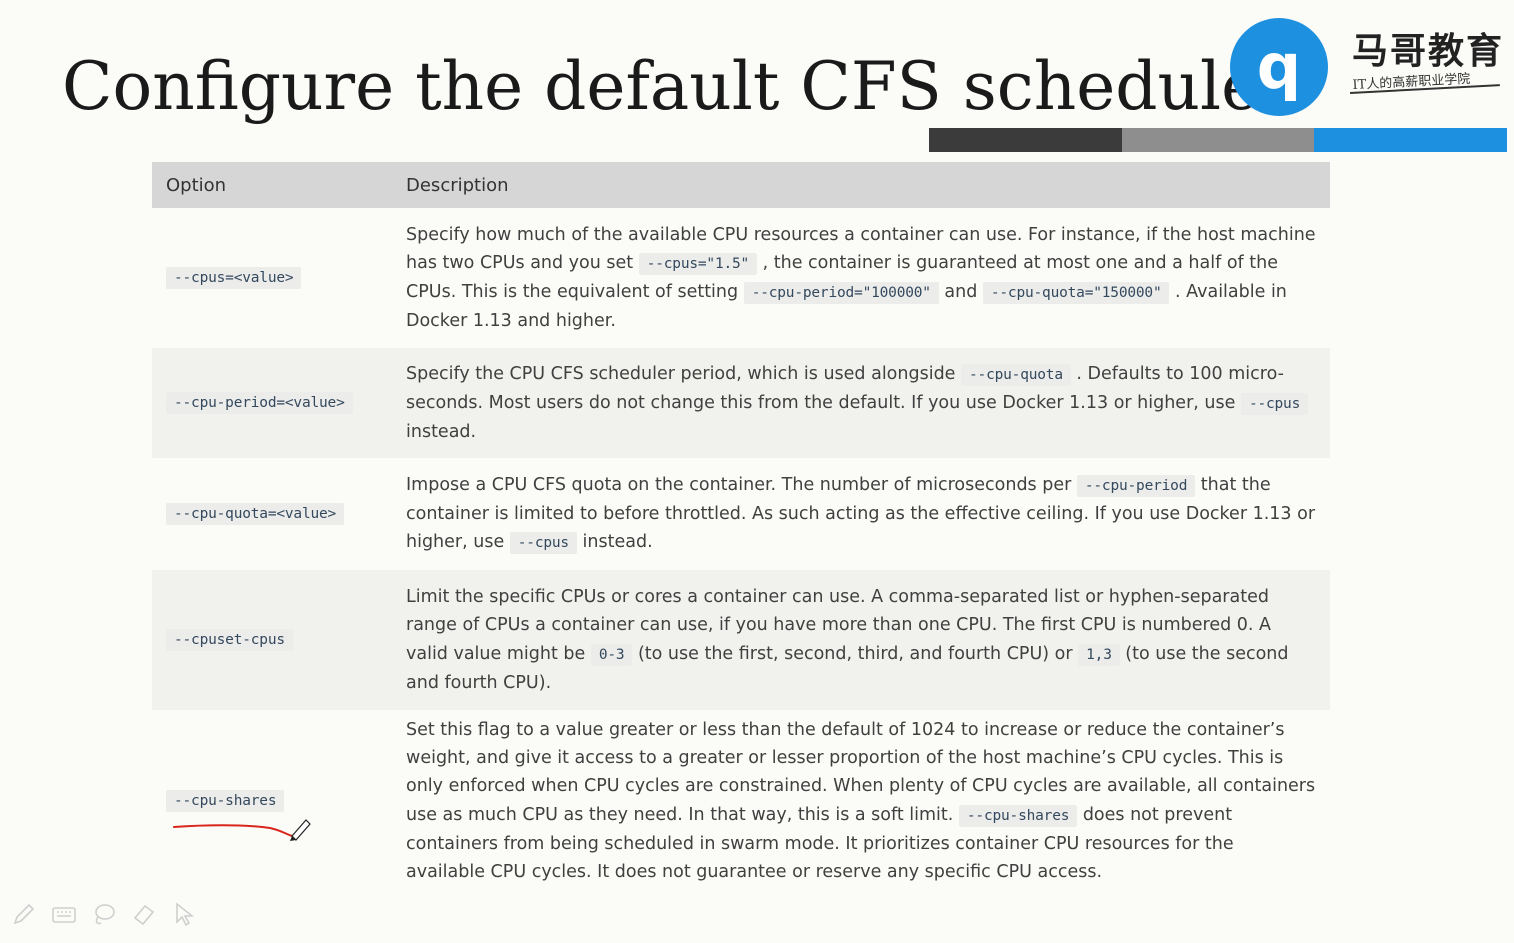 The width and height of the screenshot is (1514, 943). What do you see at coordinates (184, 914) in the screenshot?
I see `pointer-icon` at bounding box center [184, 914].